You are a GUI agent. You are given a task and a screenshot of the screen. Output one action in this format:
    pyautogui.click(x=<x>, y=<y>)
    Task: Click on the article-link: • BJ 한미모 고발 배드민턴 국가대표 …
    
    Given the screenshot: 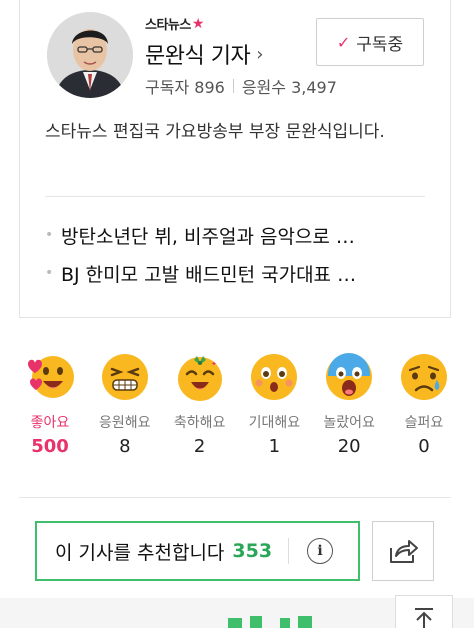 What is the action you would take?
    pyautogui.click(x=235, y=273)
    